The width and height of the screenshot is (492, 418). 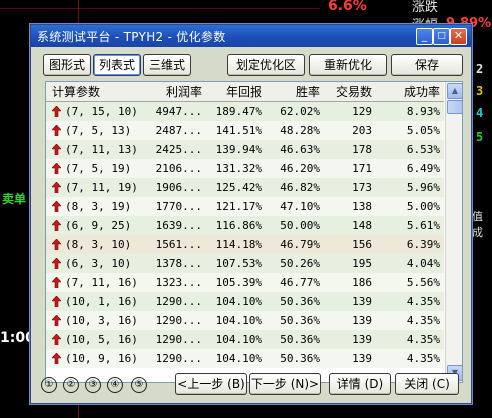 What do you see at coordinates (67, 65) in the screenshot?
I see `tab-chart-view: 图形式` at bounding box center [67, 65].